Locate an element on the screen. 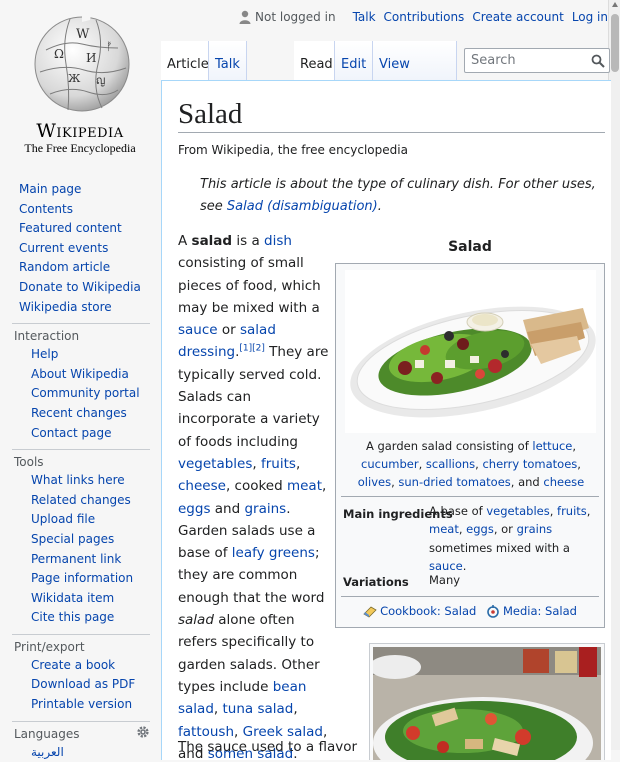  cookbook-link: Cookbook: Salad is located at coordinates (428, 611).